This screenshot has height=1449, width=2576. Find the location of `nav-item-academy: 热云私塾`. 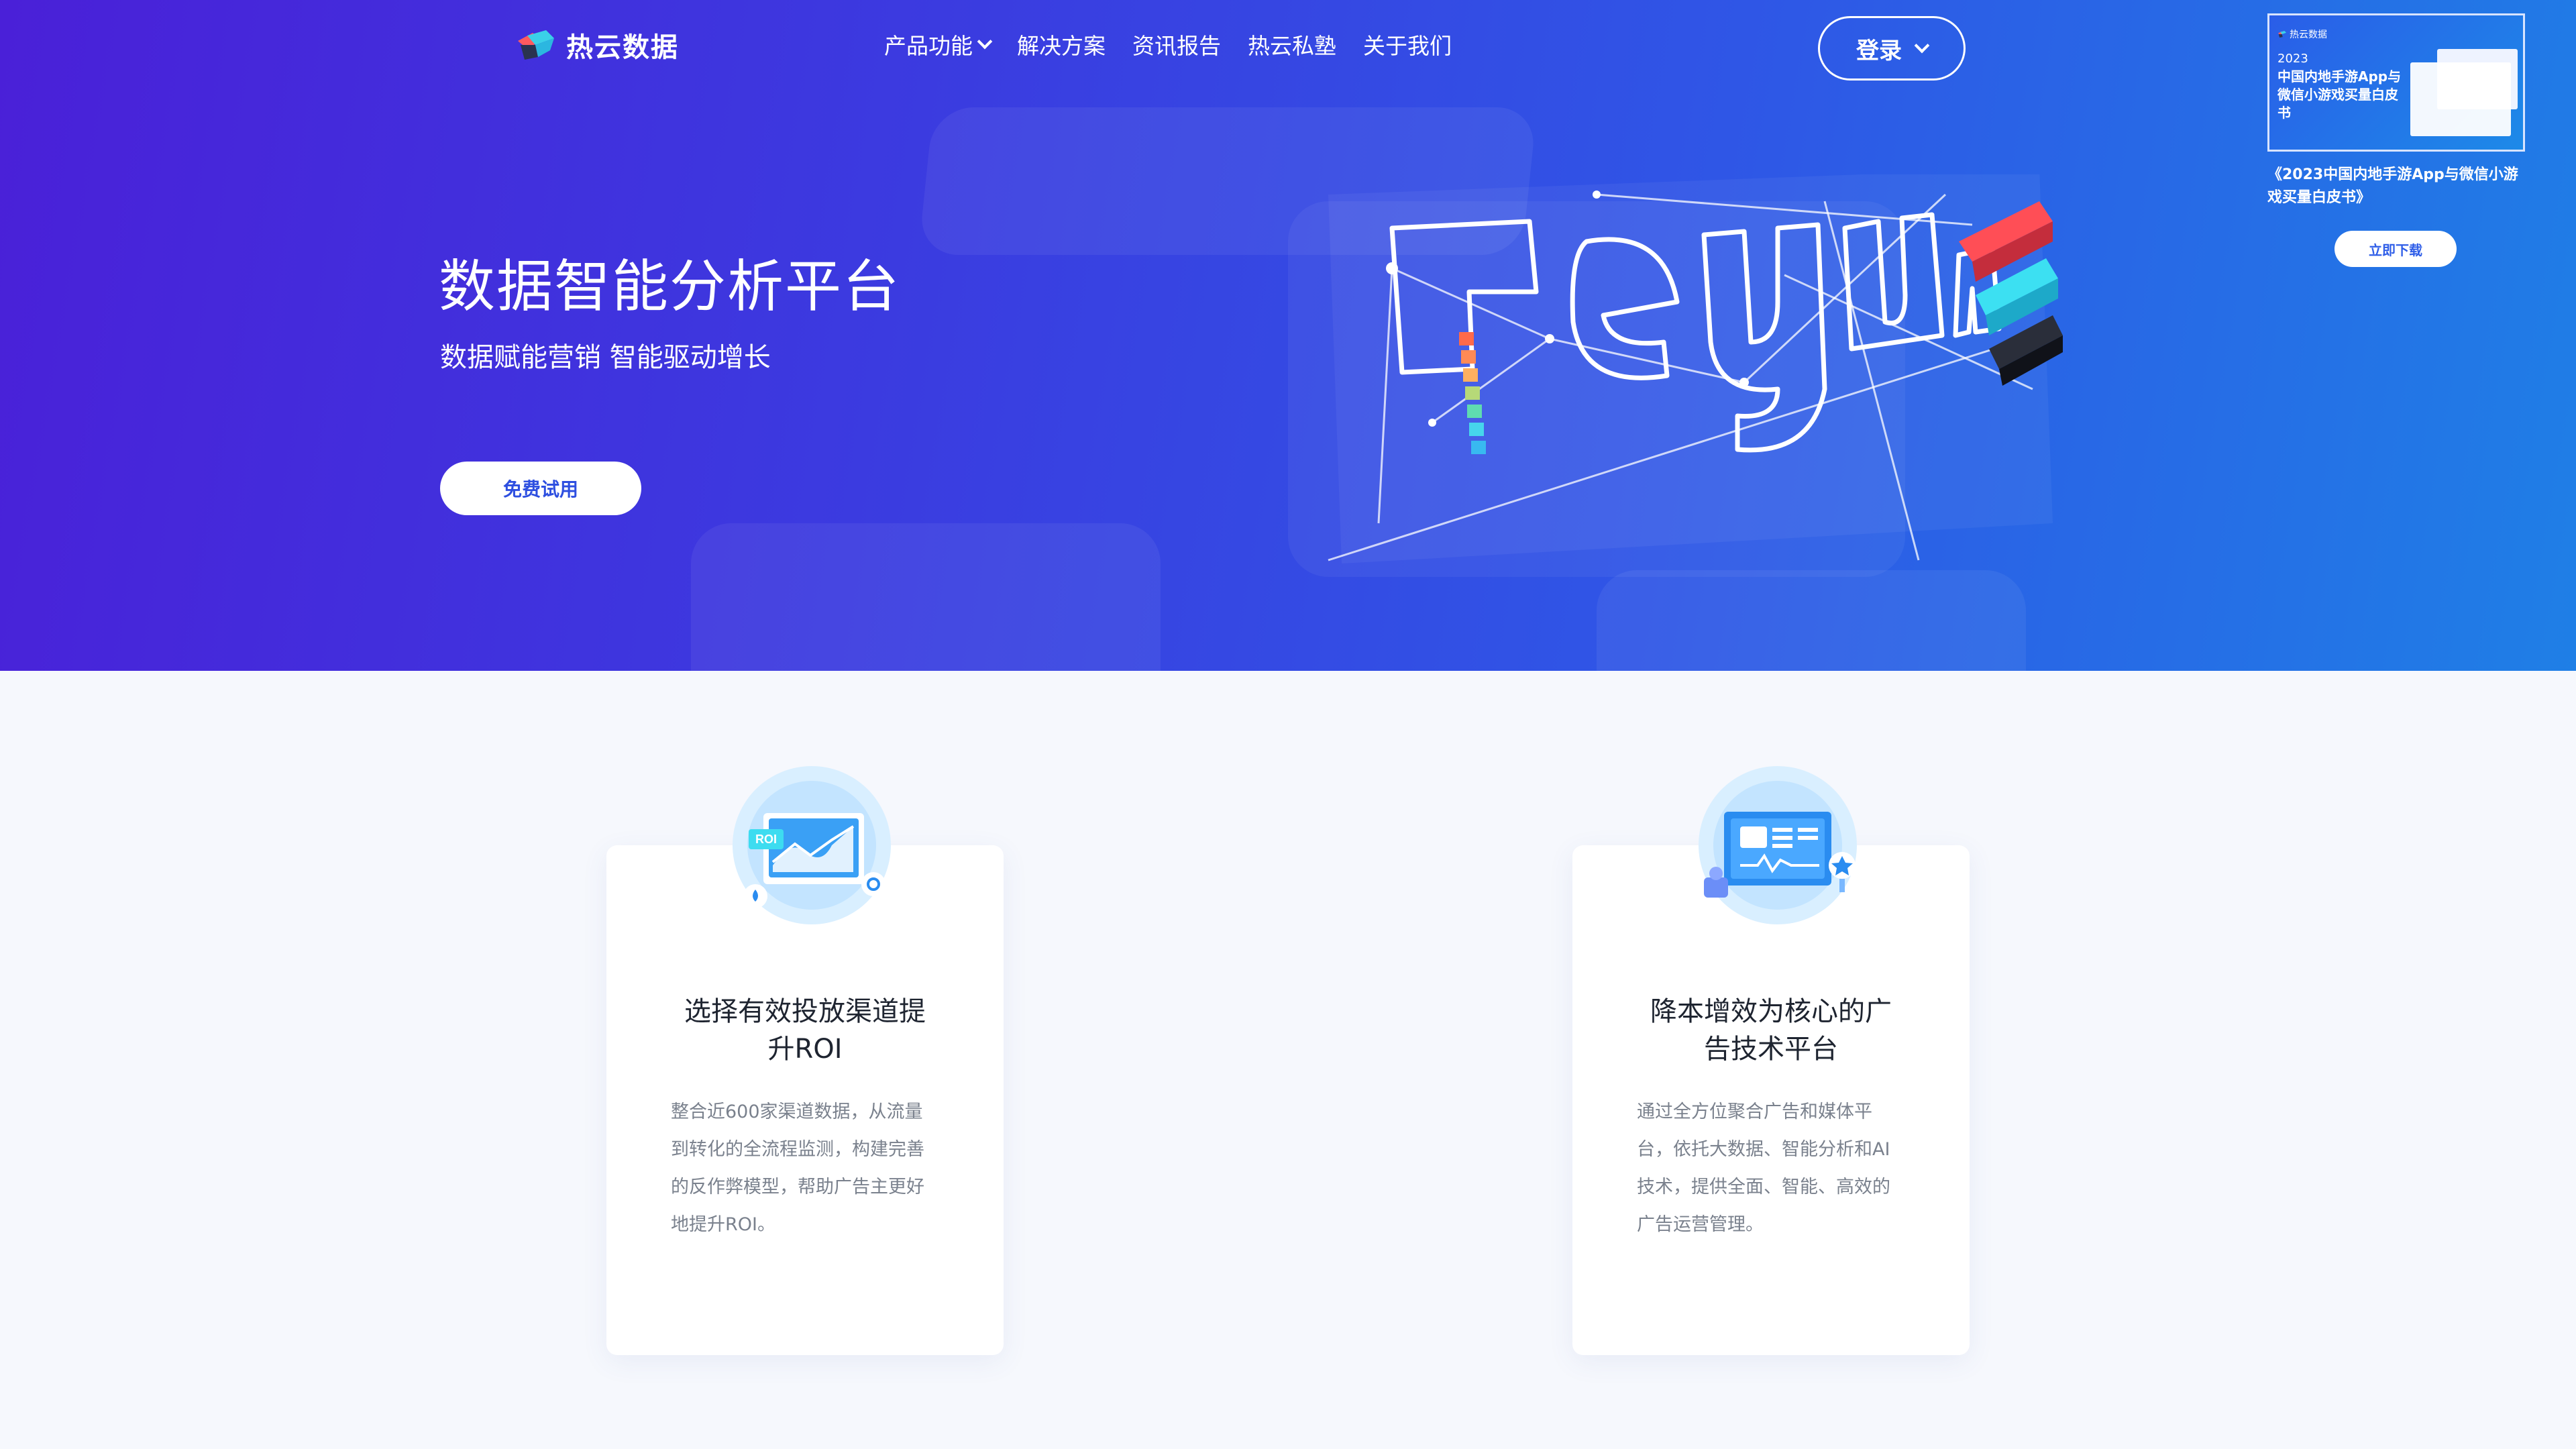

nav-item-academy: 热云私塾 is located at coordinates (1292, 44).